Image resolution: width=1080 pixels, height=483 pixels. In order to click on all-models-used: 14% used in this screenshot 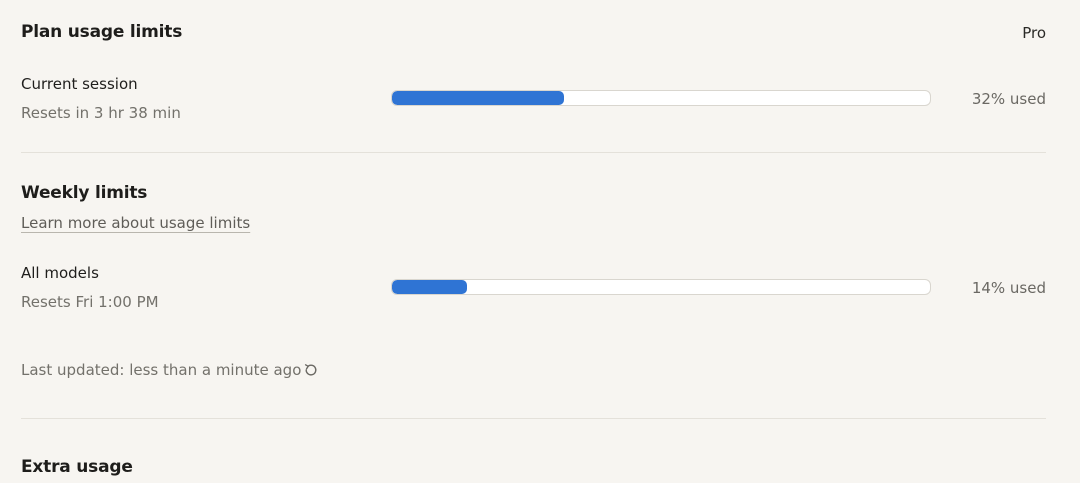, I will do `click(1008, 288)`.